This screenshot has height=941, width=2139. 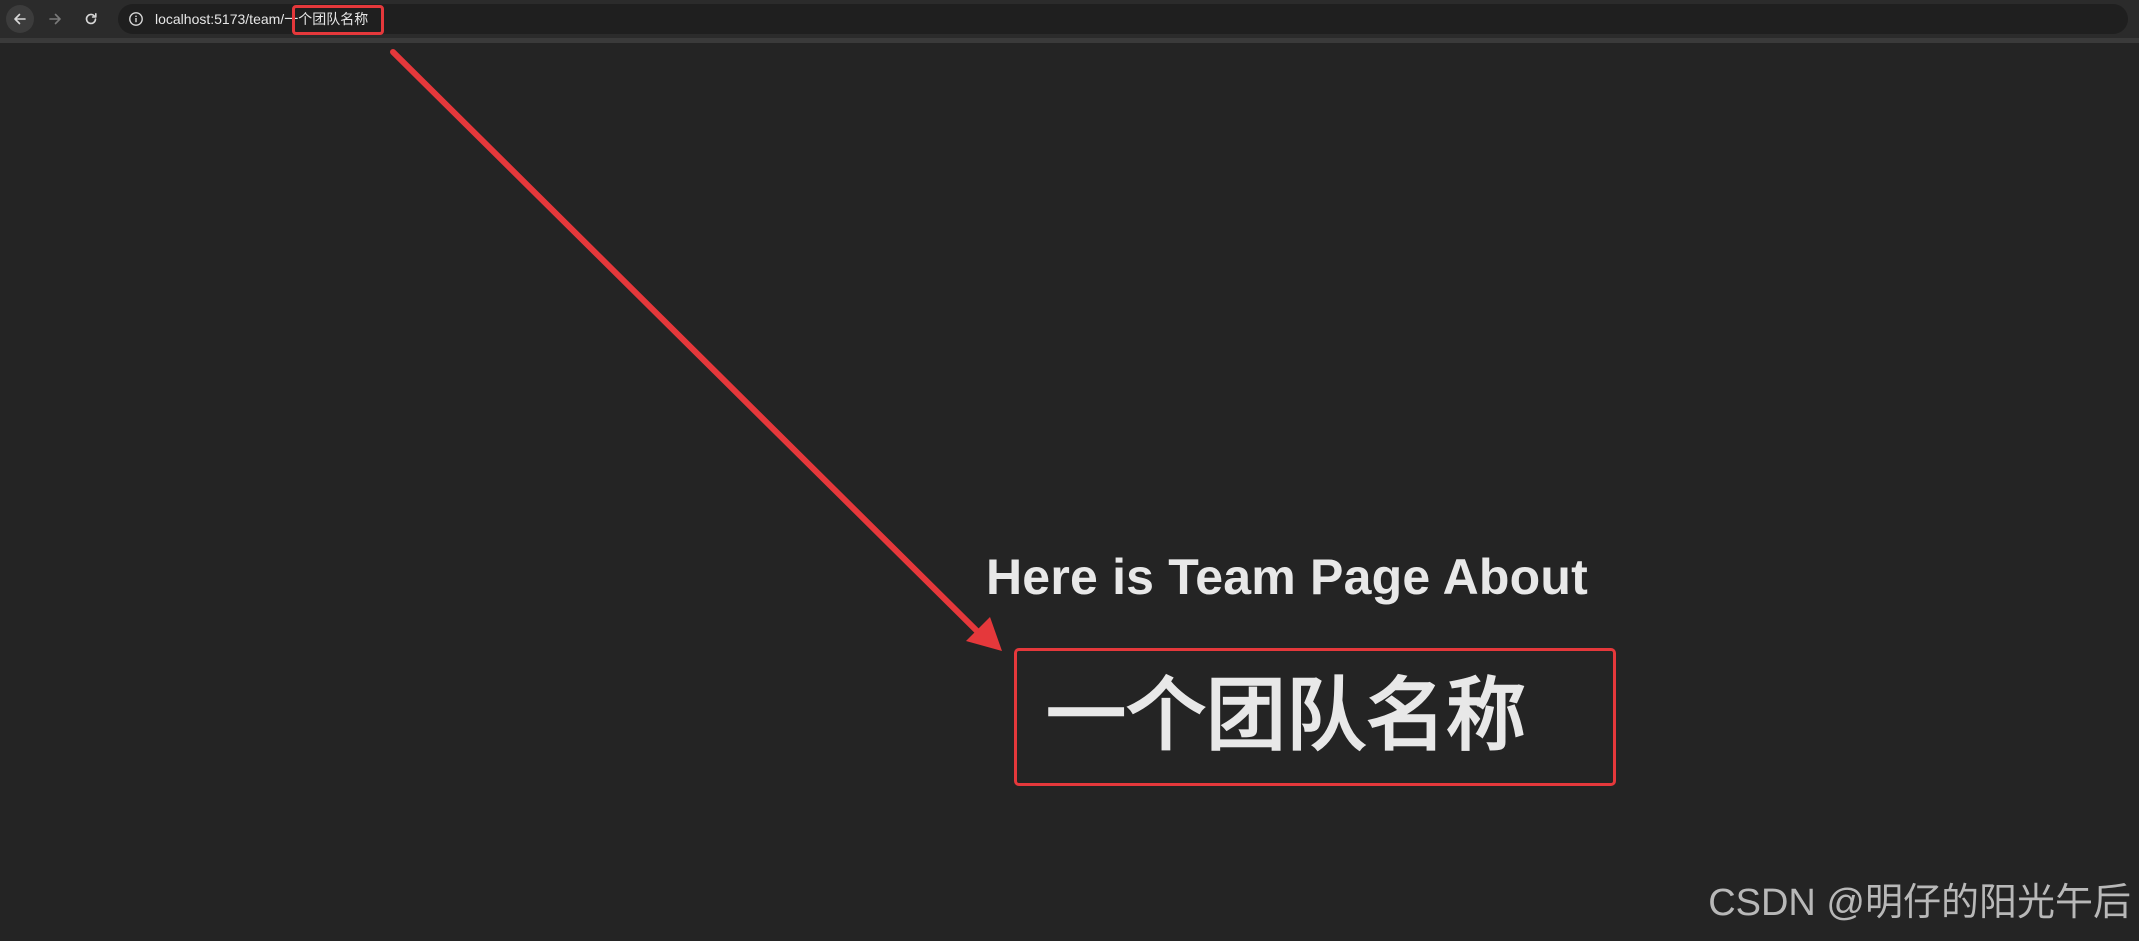 What do you see at coordinates (1919, 903) in the screenshot?
I see `watermark: CSDN @明仔的阳光午后` at bounding box center [1919, 903].